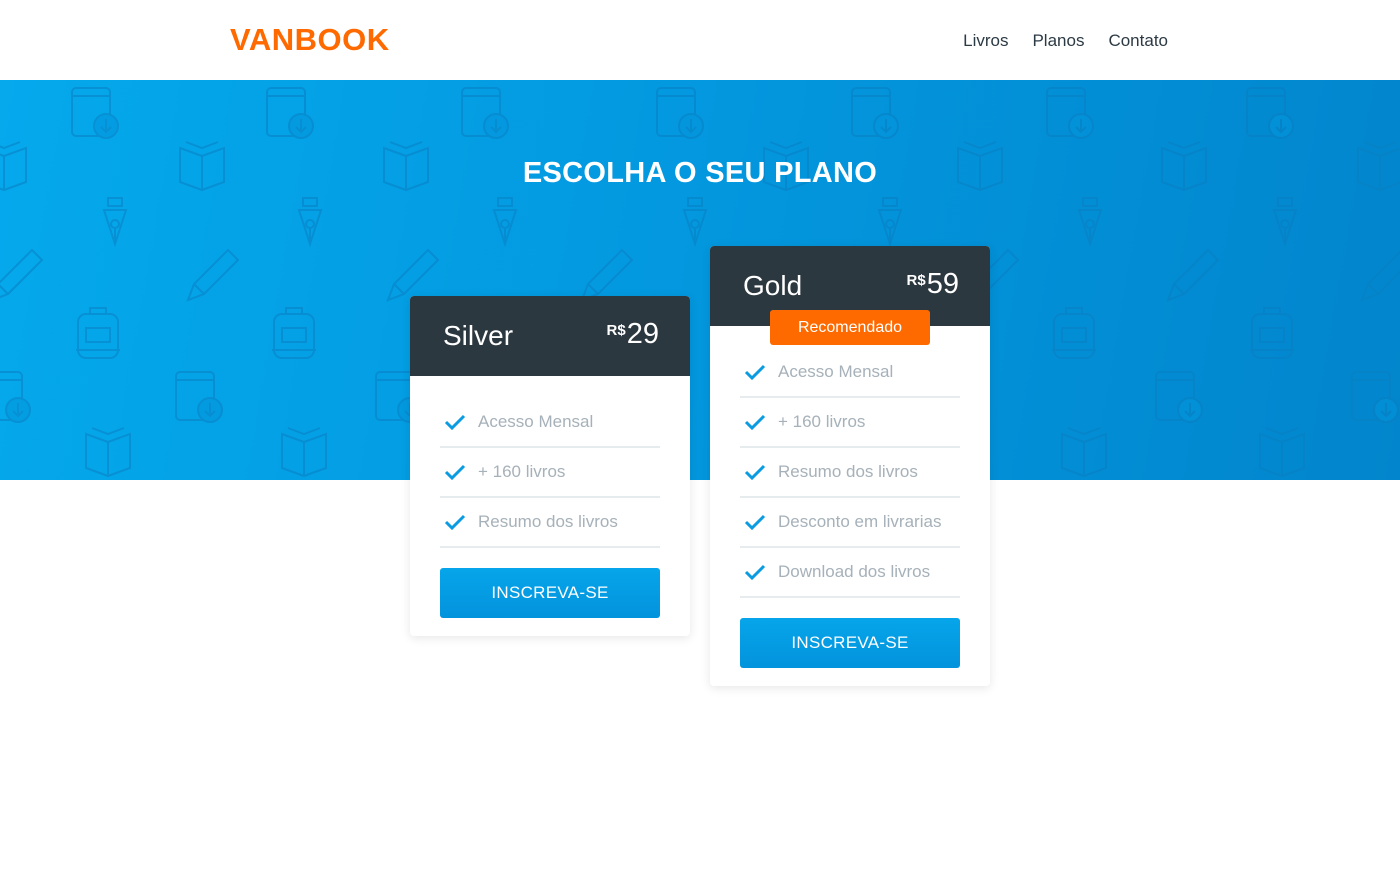  What do you see at coordinates (850, 643) in the screenshot?
I see `subscribe-button-gold: INSCREVA-SE` at bounding box center [850, 643].